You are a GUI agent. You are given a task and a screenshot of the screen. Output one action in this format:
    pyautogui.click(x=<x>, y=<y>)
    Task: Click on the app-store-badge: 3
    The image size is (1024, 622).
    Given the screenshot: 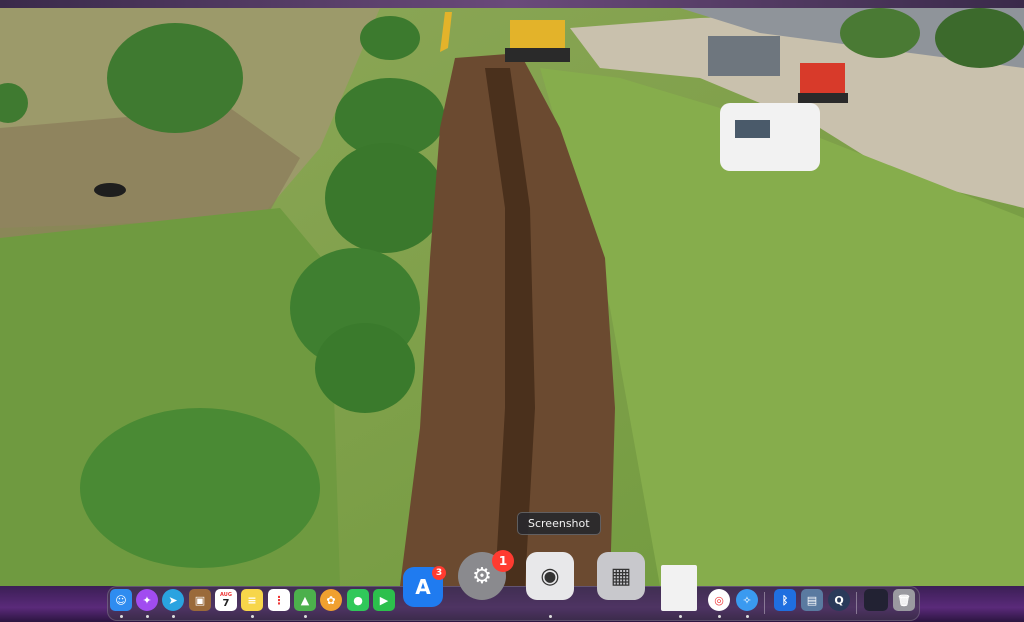 What is the action you would take?
    pyautogui.click(x=439, y=573)
    